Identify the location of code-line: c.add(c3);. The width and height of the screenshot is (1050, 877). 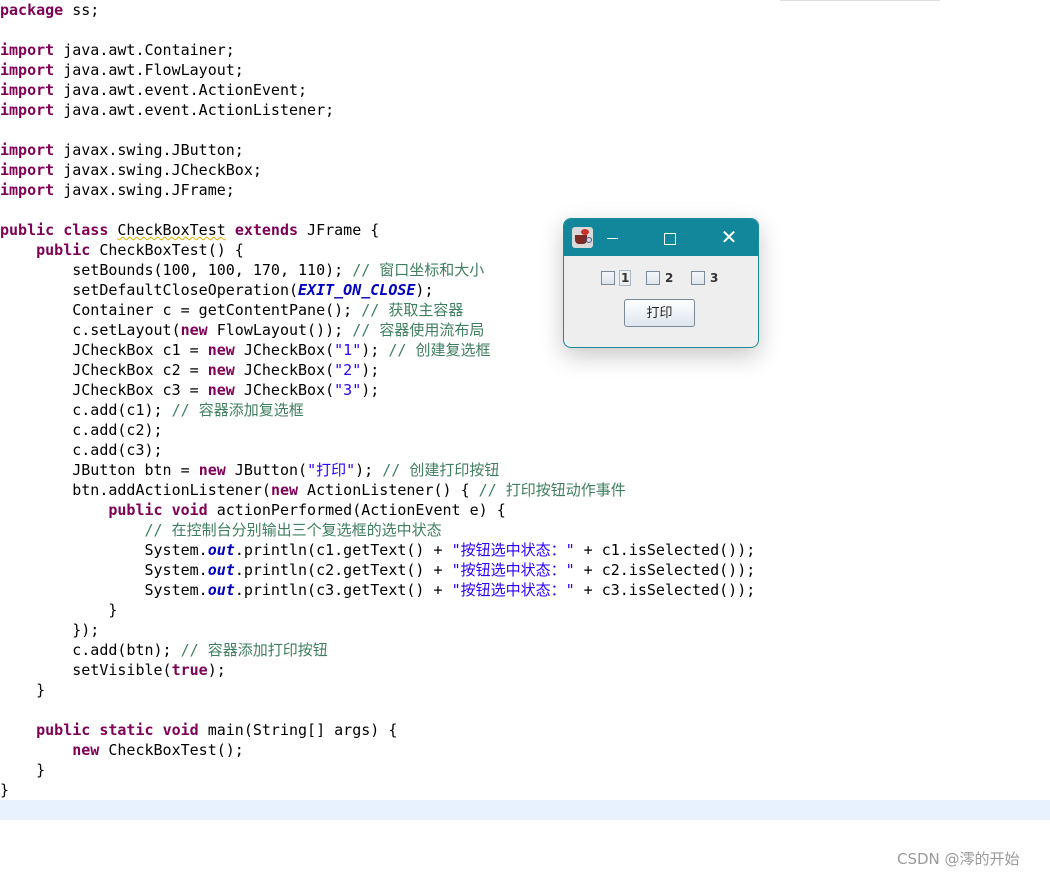
(525, 450).